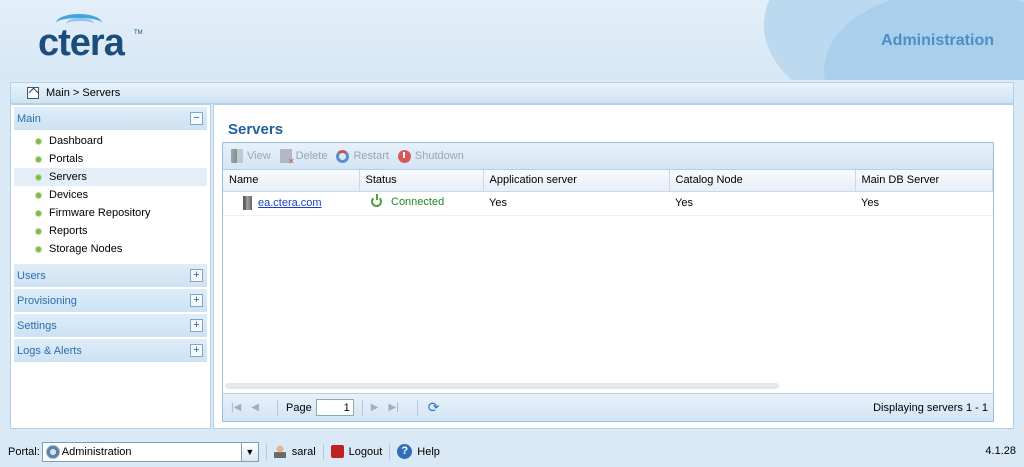 The height and width of the screenshot is (467, 1024). I want to click on page-number-input, so click(334, 407).